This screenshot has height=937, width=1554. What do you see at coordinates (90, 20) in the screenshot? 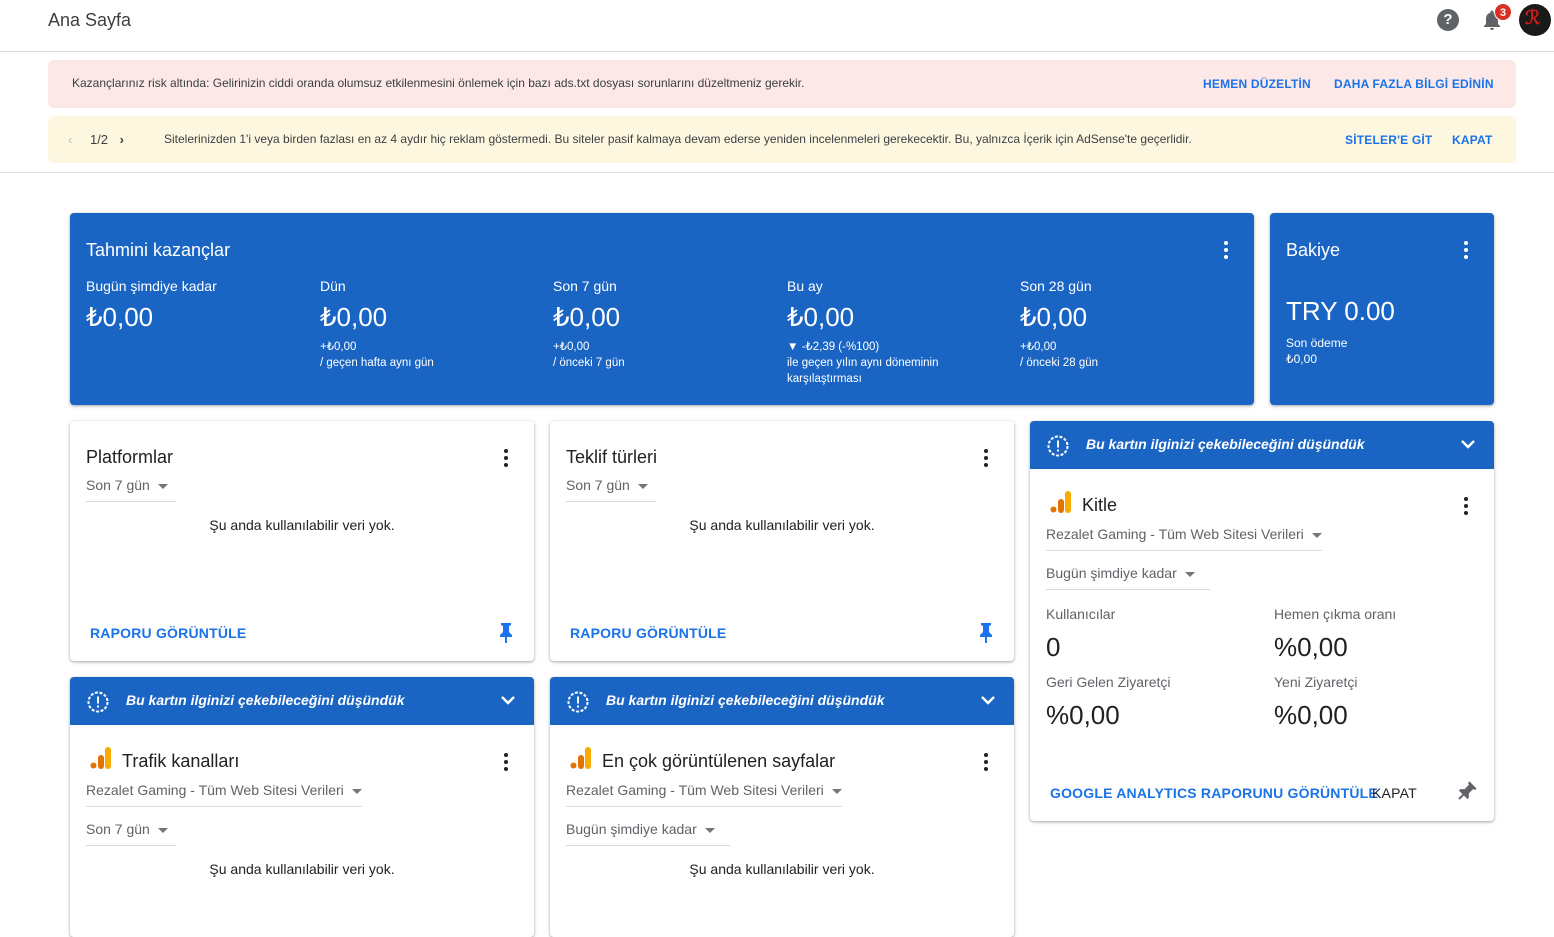
I see `page-title: Ana Sayfa` at bounding box center [90, 20].